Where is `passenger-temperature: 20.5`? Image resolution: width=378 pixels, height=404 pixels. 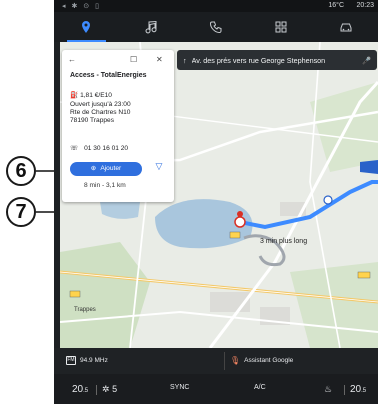
passenger-temperature: 20.5 is located at coordinates (358, 389).